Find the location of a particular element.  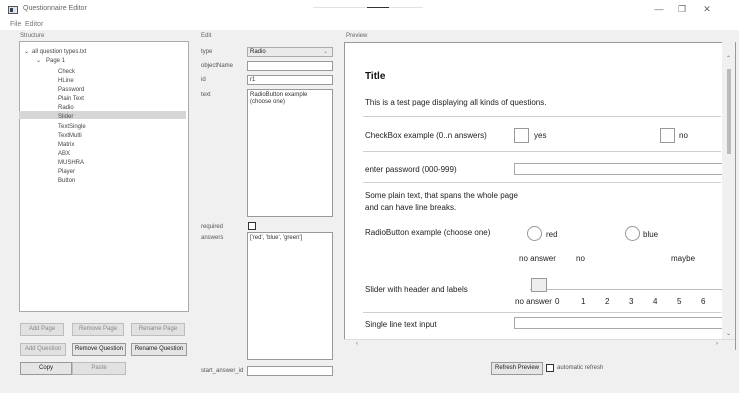

checkbox-no is located at coordinates (667, 135).